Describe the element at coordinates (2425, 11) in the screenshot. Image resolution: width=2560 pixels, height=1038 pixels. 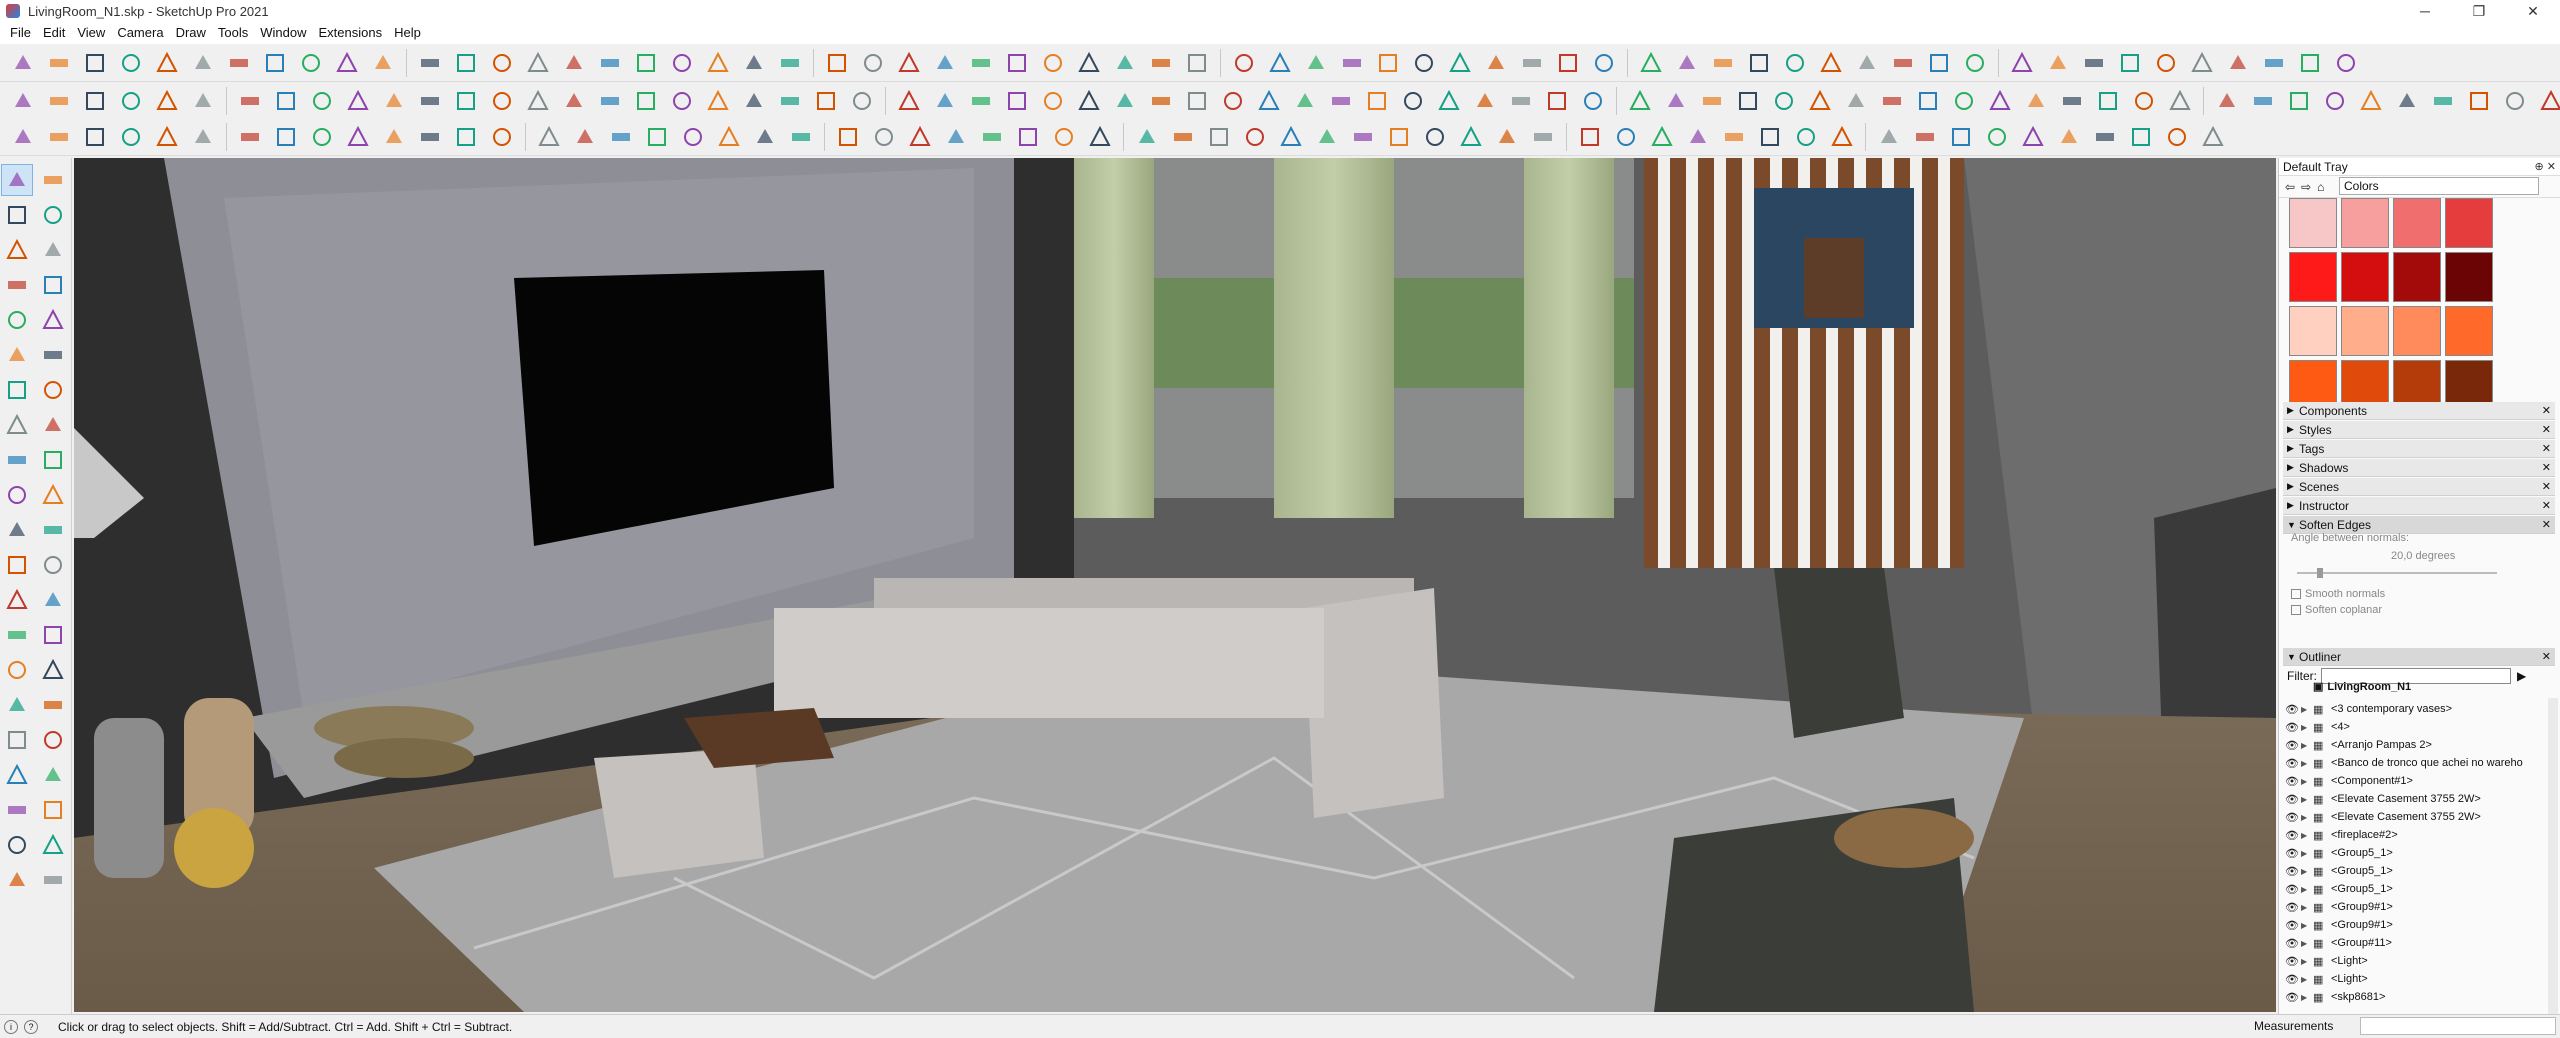
I see `minimize-button: ─` at that location.